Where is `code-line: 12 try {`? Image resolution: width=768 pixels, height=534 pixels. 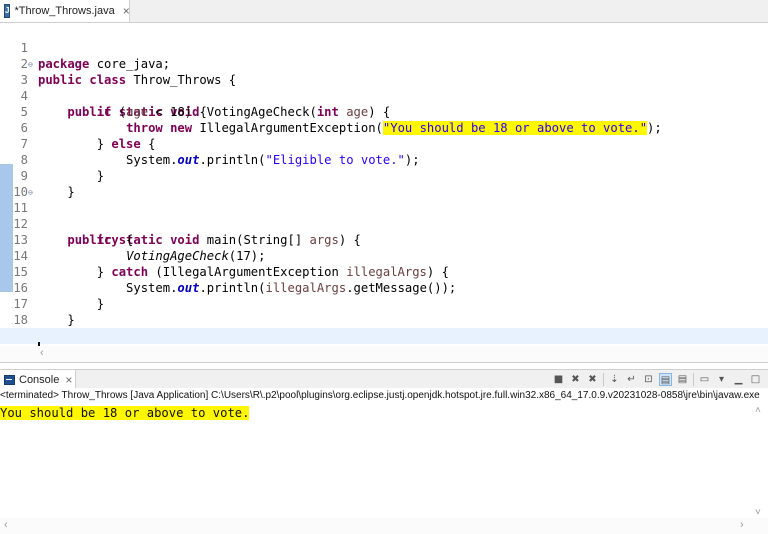 code-line: 12 try { is located at coordinates (384, 223).